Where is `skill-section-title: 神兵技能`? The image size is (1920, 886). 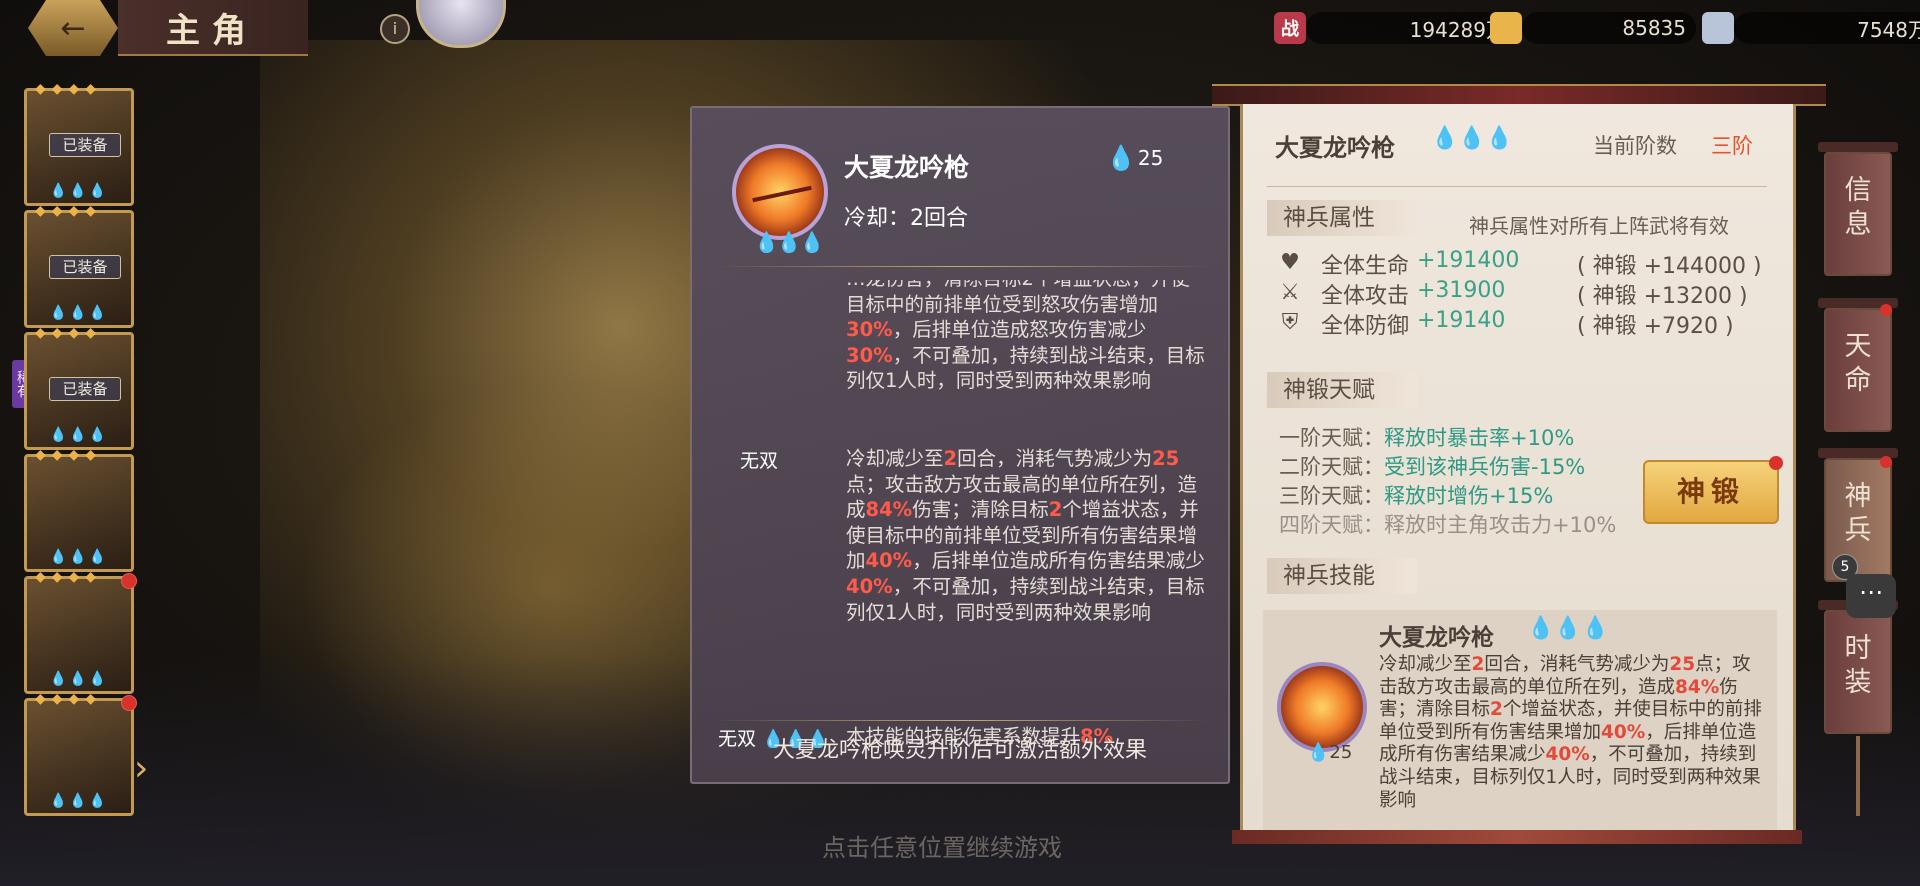
skill-section-title: 神兵技能 is located at coordinates (1342, 576).